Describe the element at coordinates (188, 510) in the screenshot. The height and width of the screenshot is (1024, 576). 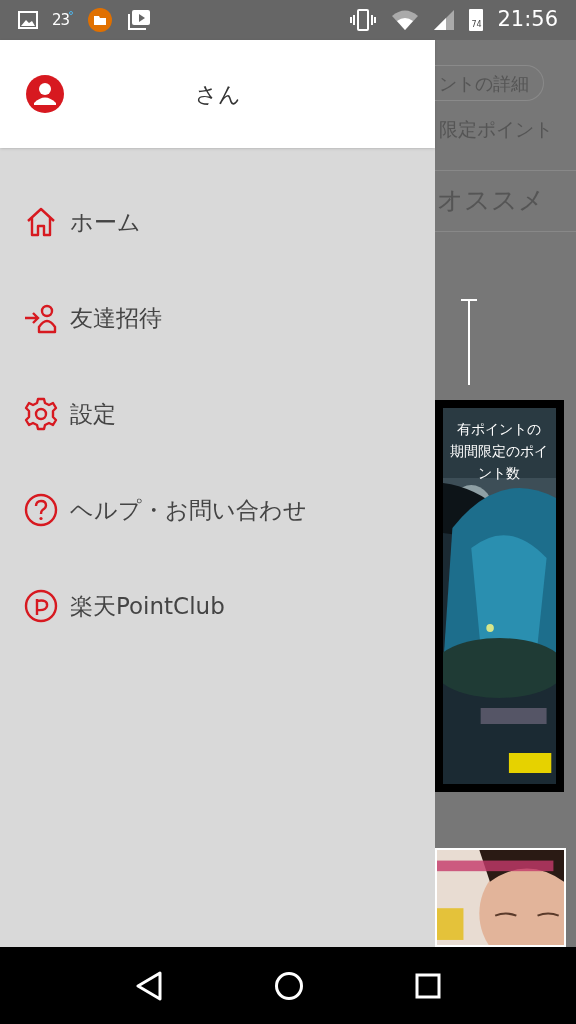
I see `menu-item: ヘルプ・お問い合わせ` at that location.